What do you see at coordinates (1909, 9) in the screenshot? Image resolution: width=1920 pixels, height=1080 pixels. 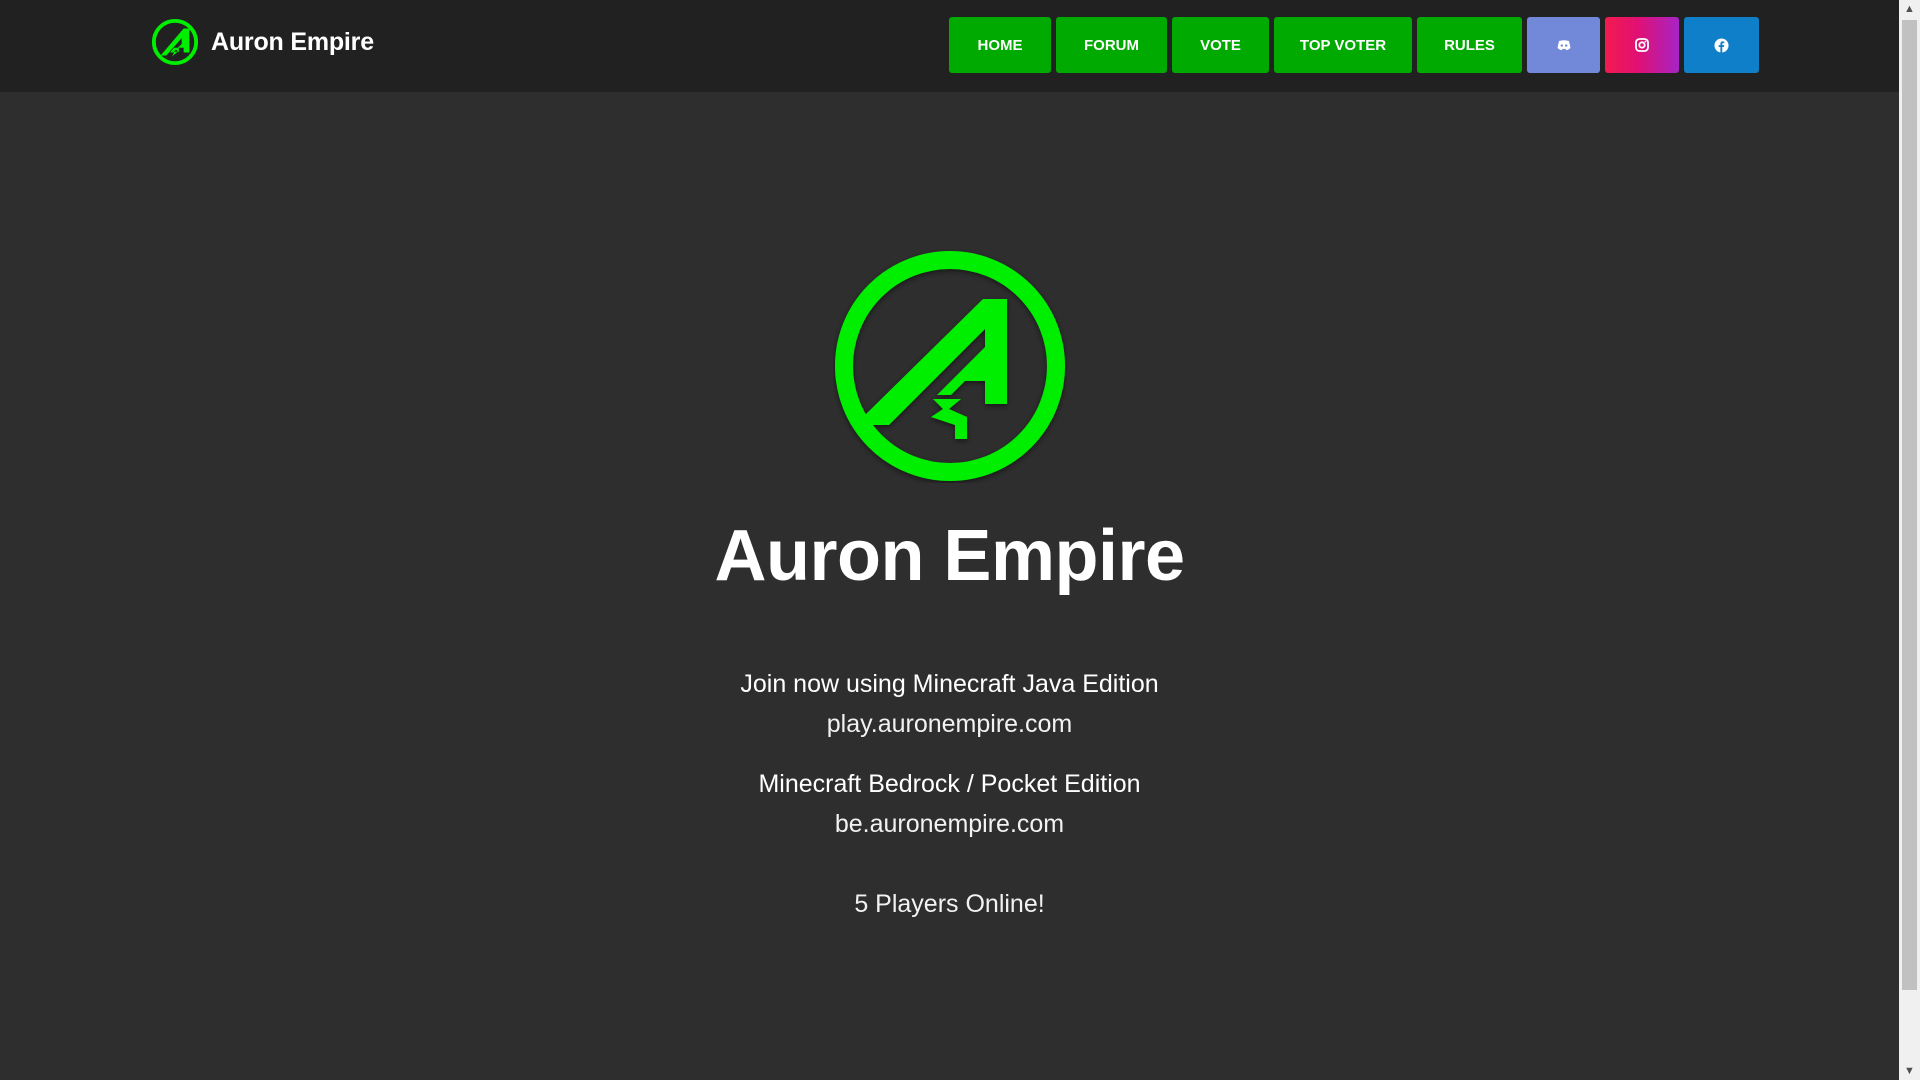 I see `scroll-up-arrow-icon: ▲` at bounding box center [1909, 9].